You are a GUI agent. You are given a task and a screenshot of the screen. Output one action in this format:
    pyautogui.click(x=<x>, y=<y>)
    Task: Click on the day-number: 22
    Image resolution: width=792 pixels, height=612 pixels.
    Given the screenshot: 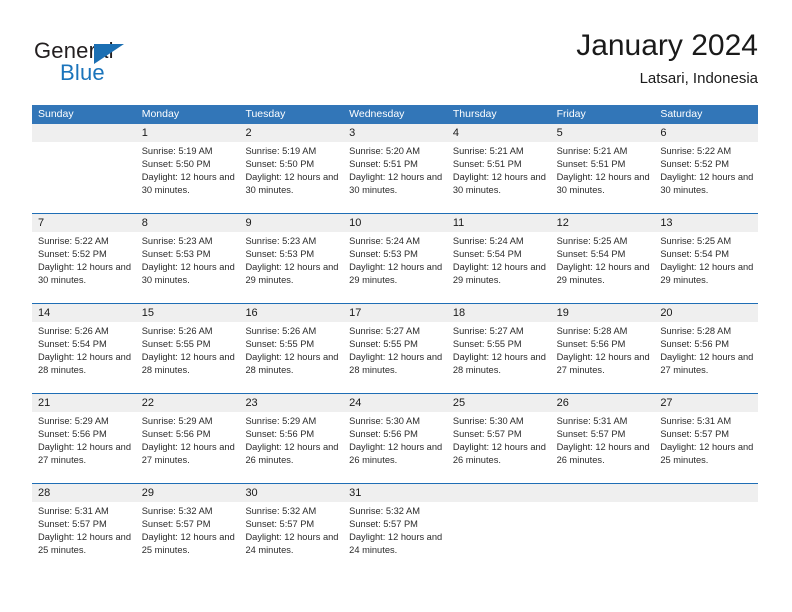 What is the action you would take?
    pyautogui.click(x=188, y=403)
    